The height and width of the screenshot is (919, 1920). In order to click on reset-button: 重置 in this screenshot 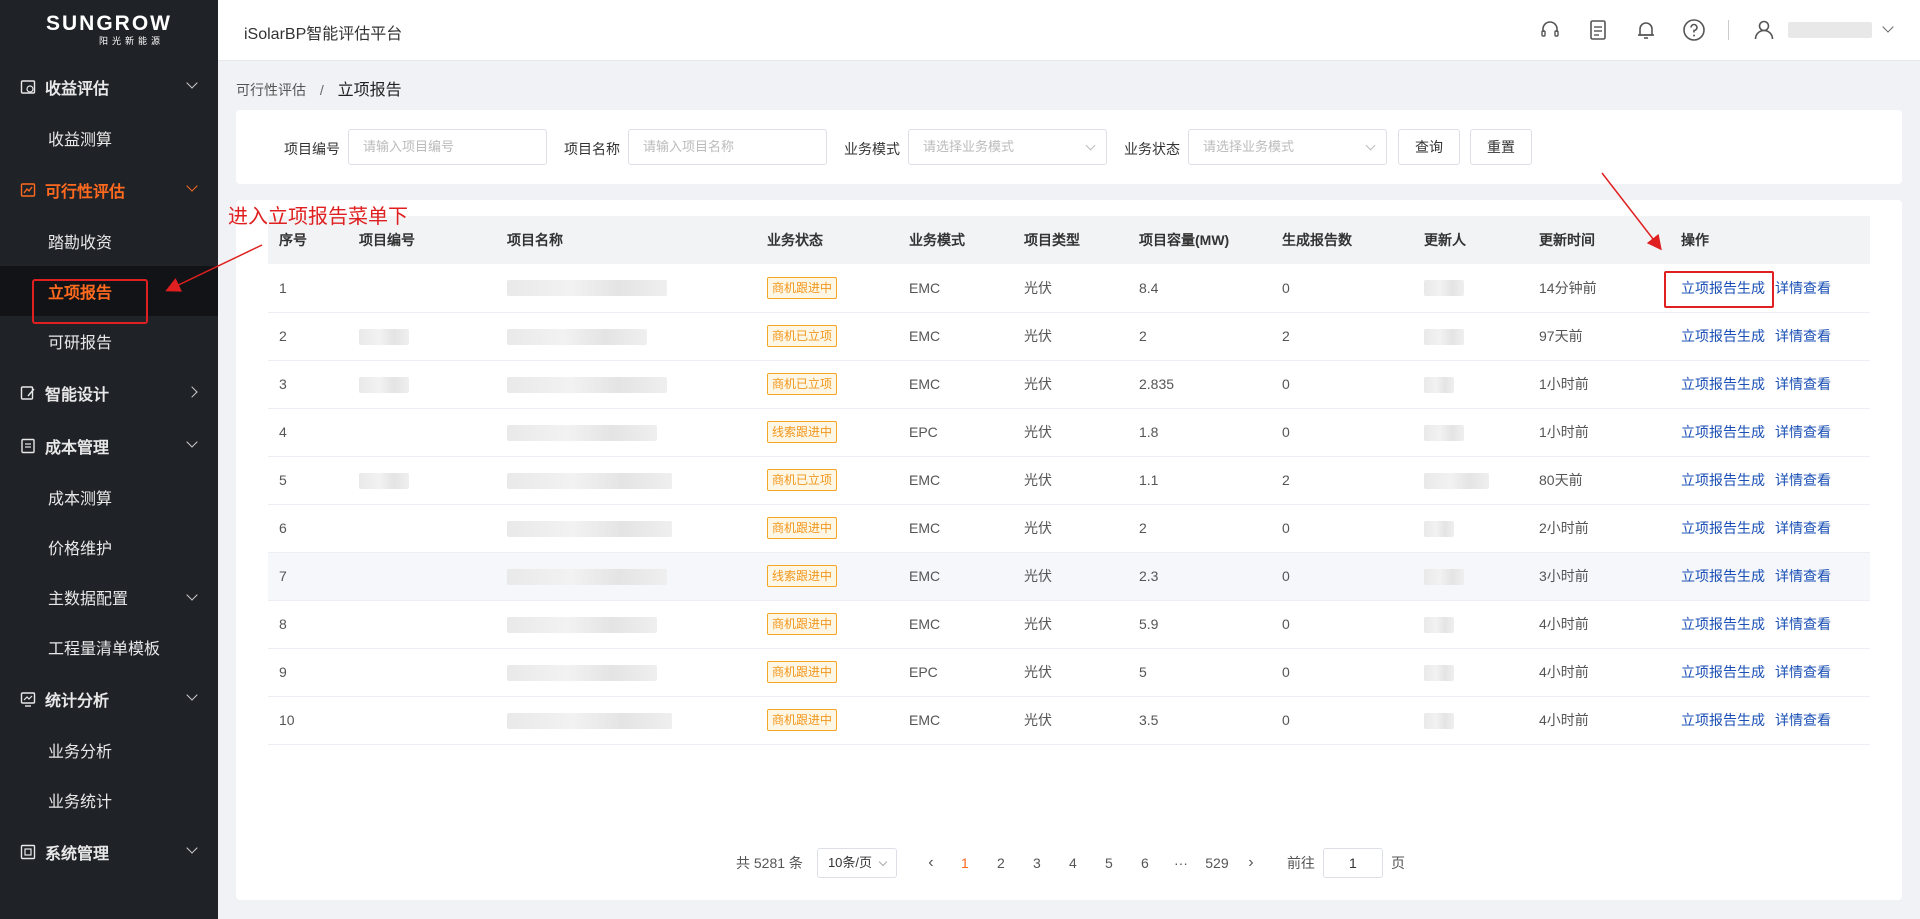, I will do `click(1501, 147)`.